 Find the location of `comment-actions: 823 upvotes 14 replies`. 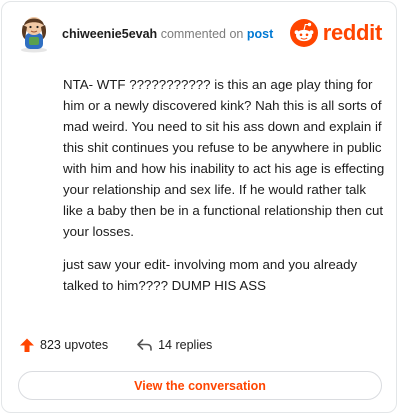

comment-actions: 823 upvotes 14 replies is located at coordinates (115, 345).